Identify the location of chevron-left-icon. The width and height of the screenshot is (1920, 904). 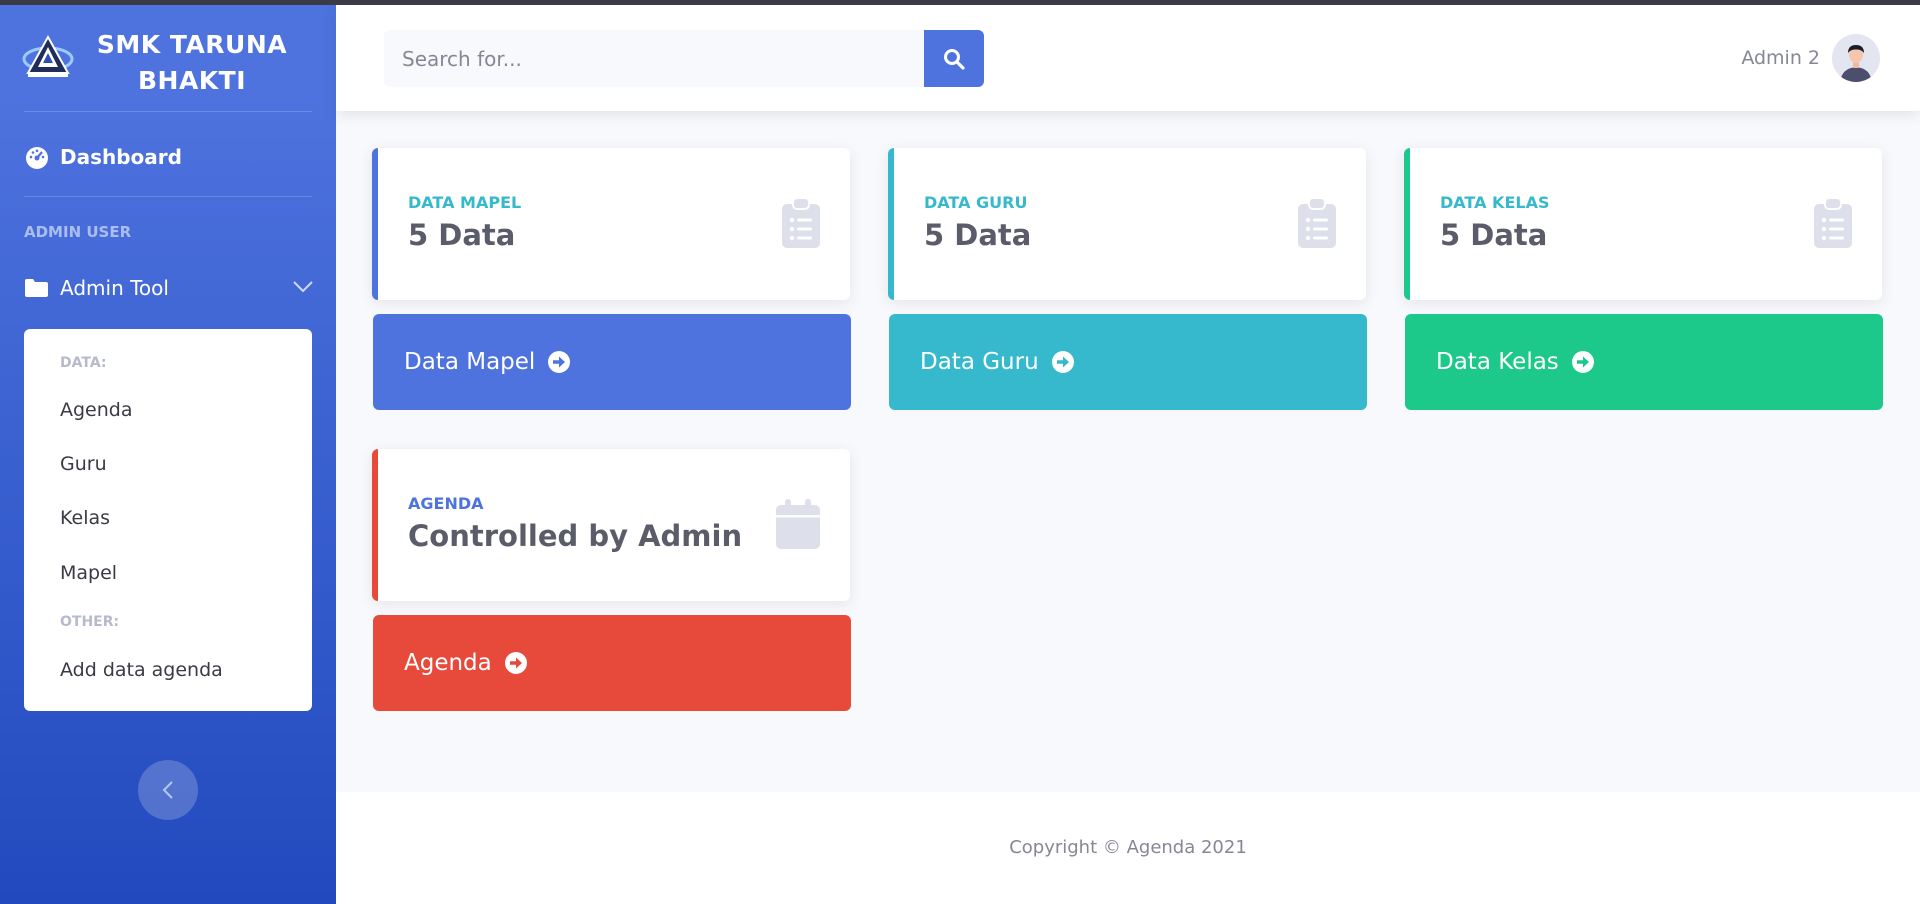
(167, 790).